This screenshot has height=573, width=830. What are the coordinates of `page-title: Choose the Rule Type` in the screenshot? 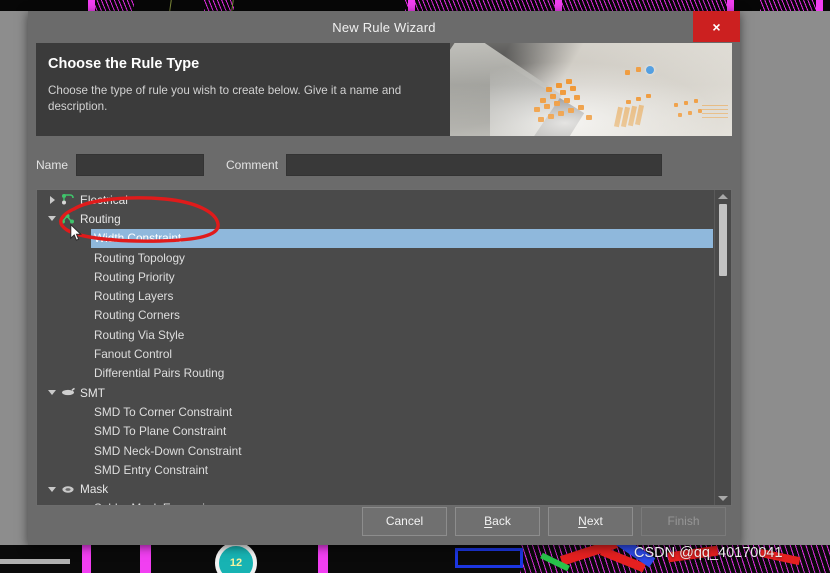 It's located at (124, 64).